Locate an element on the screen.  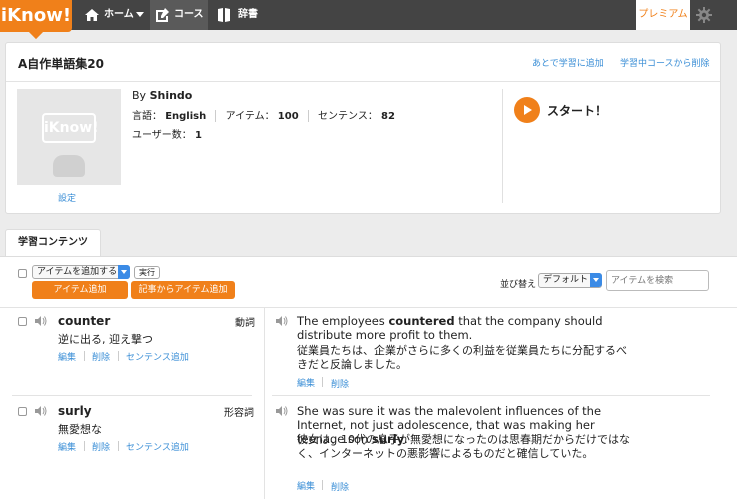
sentence-translation: 従業員たちは、企業がさらに多くの利益を従業員たちに分配するべきだと反論しました。 is located at coordinates (462, 357).